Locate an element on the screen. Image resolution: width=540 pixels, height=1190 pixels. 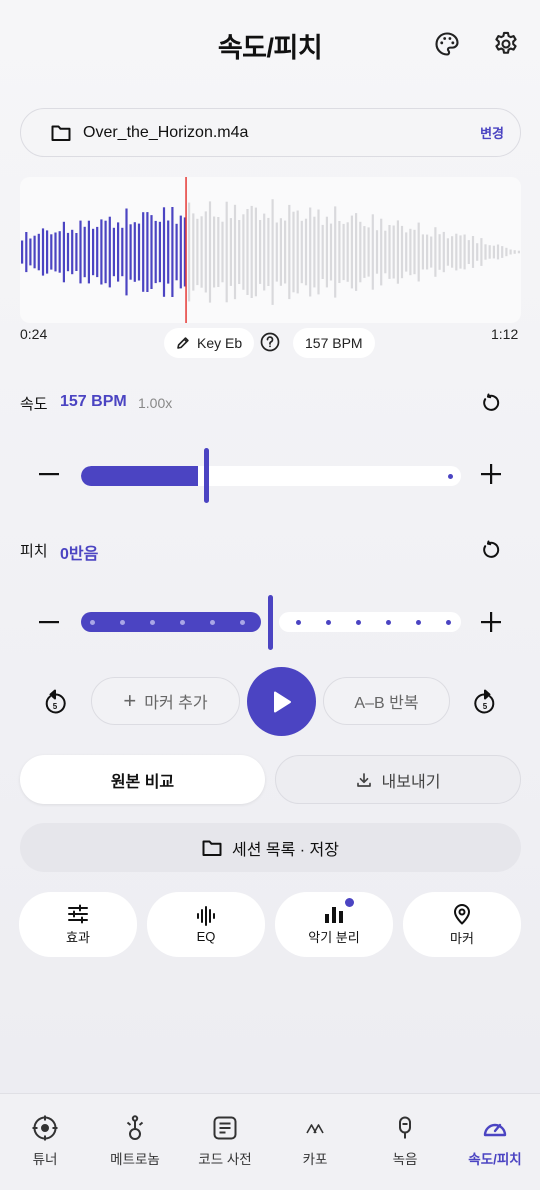
total-time: 1:12 is located at coordinates (505, 334).